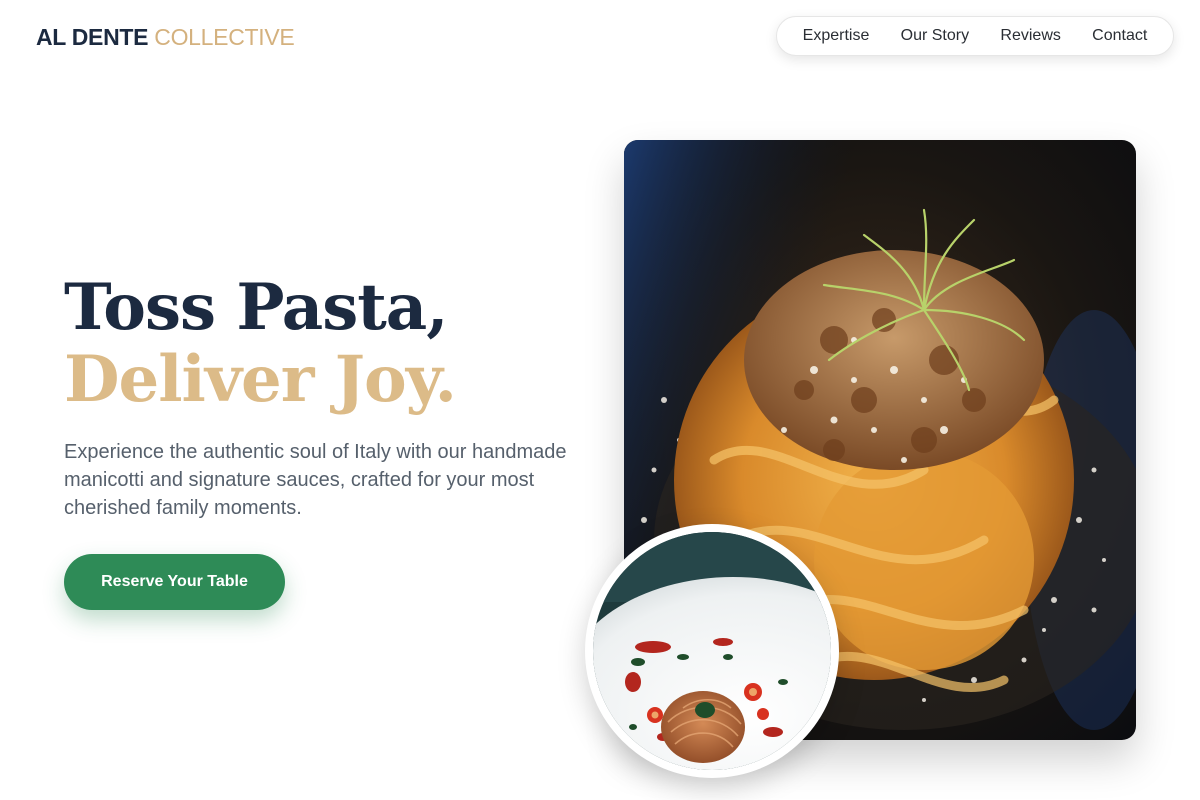 This screenshot has width=1200, height=800. What do you see at coordinates (256, 307) in the screenshot?
I see `hero-headline-line1: Toss Pasta,` at bounding box center [256, 307].